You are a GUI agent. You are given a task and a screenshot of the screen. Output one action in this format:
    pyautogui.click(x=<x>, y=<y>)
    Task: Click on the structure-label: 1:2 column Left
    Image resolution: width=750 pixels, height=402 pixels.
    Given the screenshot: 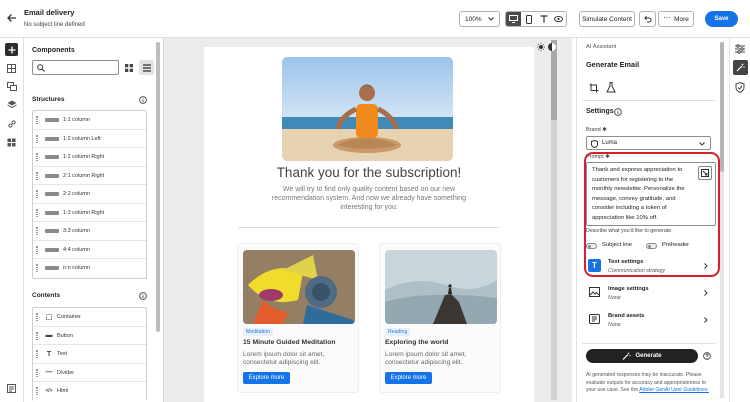 What is the action you would take?
    pyautogui.click(x=82, y=138)
    